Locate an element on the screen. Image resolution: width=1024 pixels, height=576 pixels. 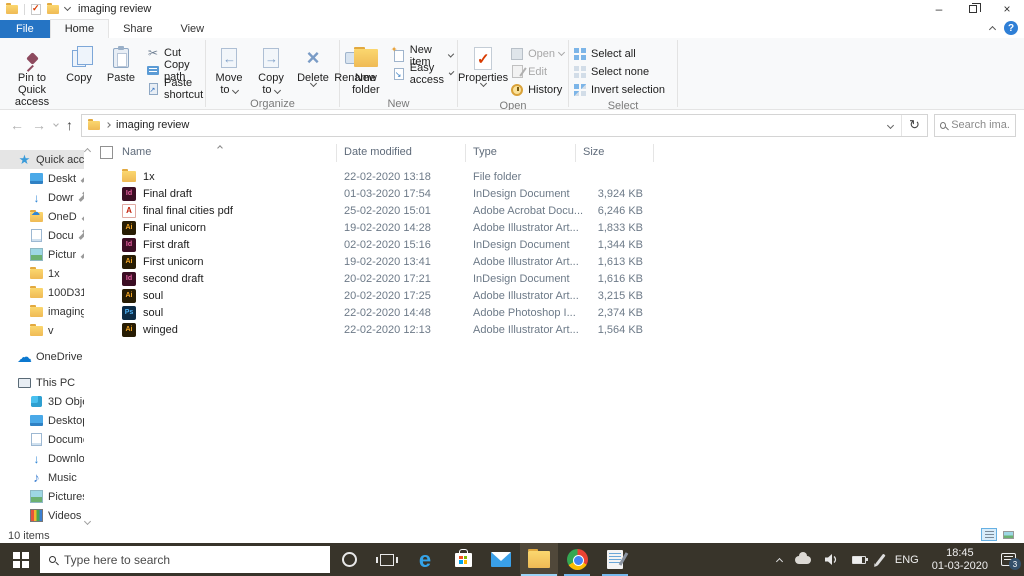
copy-to-button: Copy to is located at coordinates (271, 70).